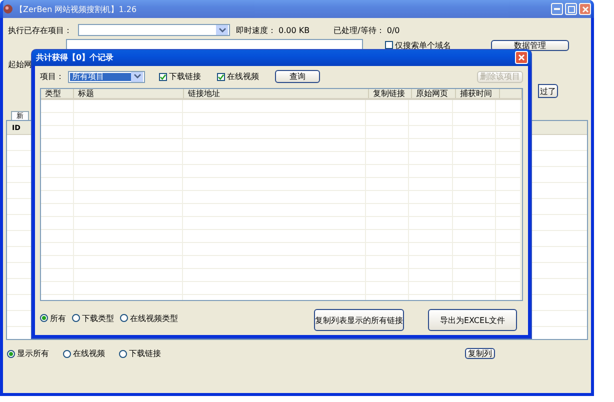 Image resolution: width=614 pixels, height=402 pixels. Describe the element at coordinates (89, 353) in the screenshot. I see `radio-label: 在线视频` at that location.